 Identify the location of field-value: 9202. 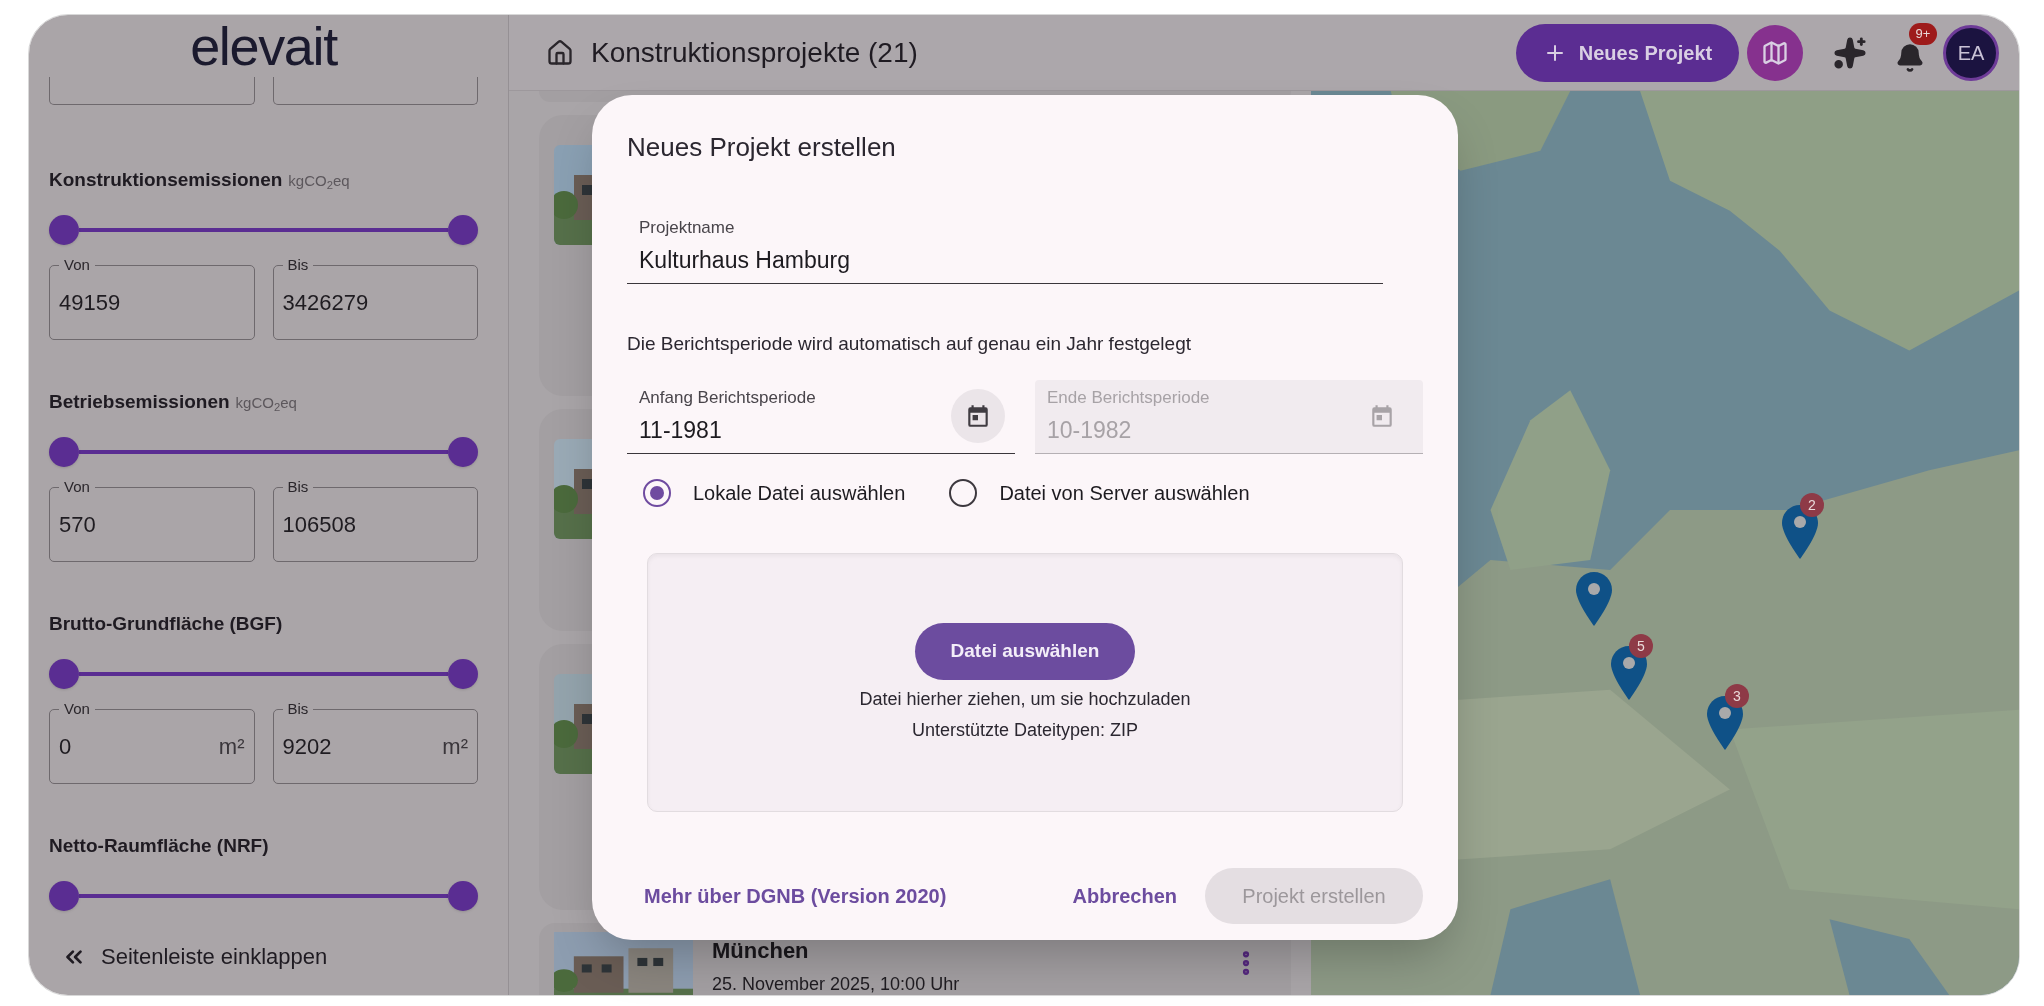
(307, 747).